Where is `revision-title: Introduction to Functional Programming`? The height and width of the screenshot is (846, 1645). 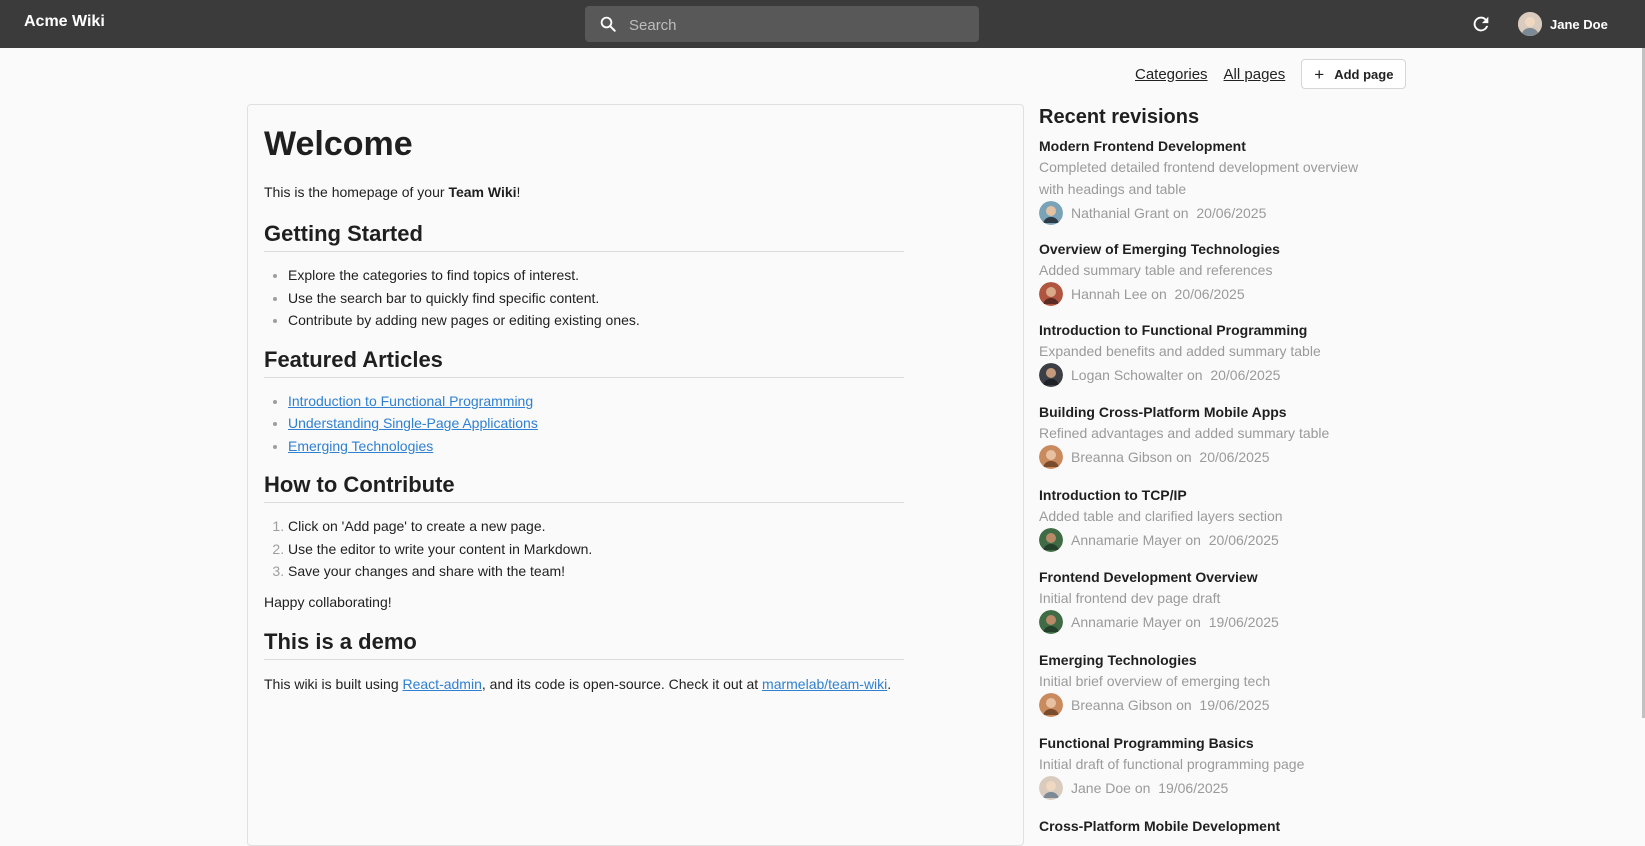
revision-title: Introduction to Functional Programming is located at coordinates (1209, 330).